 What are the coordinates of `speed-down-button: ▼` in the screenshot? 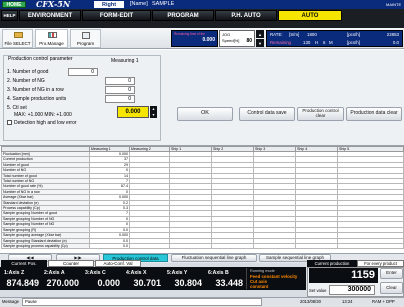 It's located at (260, 43).